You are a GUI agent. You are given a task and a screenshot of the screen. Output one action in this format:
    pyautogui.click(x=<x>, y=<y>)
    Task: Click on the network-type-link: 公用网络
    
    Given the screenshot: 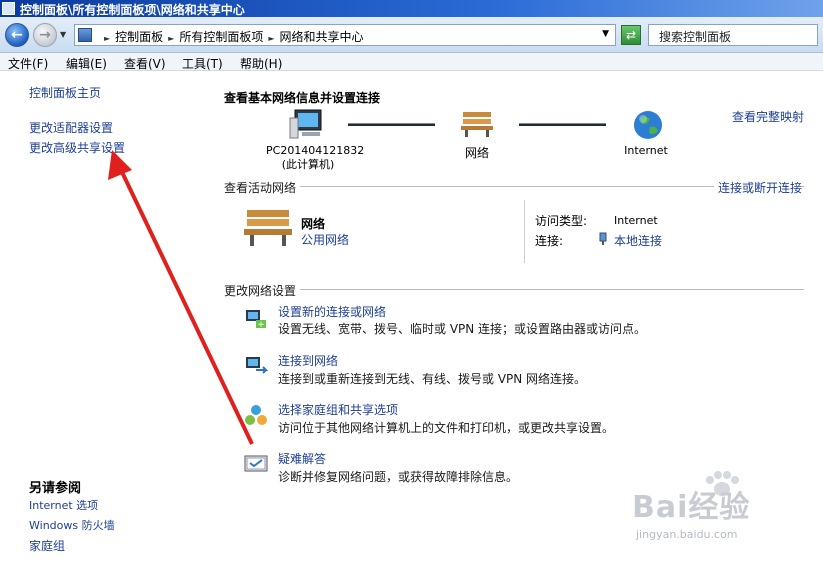 What is the action you would take?
    pyautogui.click(x=325, y=239)
    